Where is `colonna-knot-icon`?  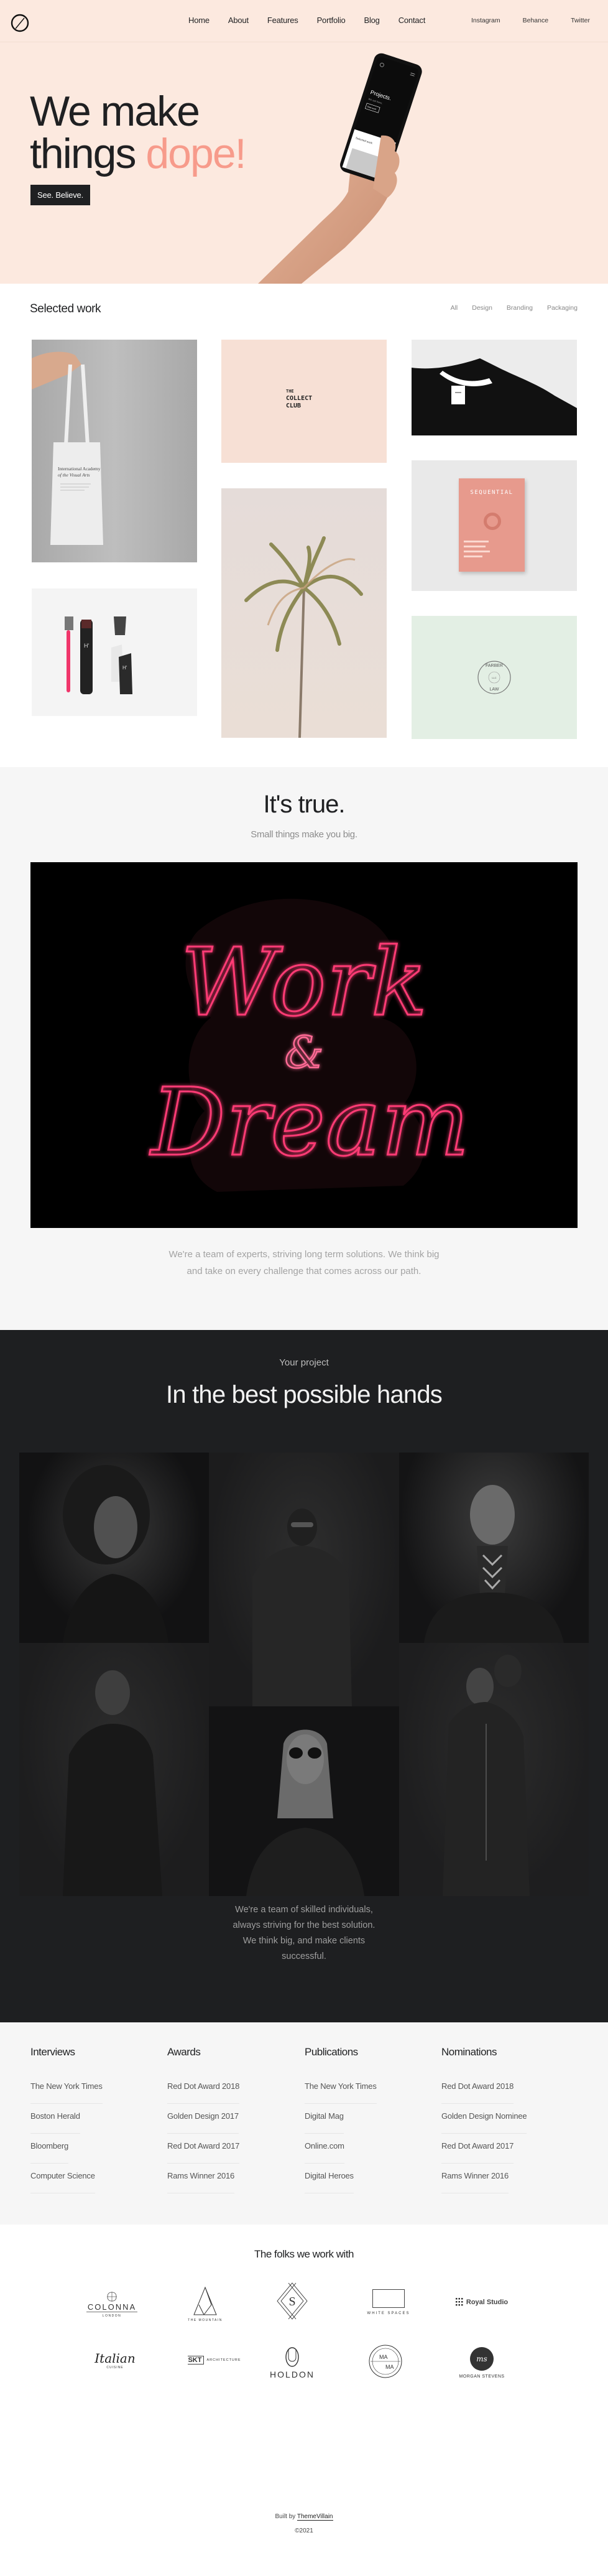 colonna-knot-icon is located at coordinates (112, 2296).